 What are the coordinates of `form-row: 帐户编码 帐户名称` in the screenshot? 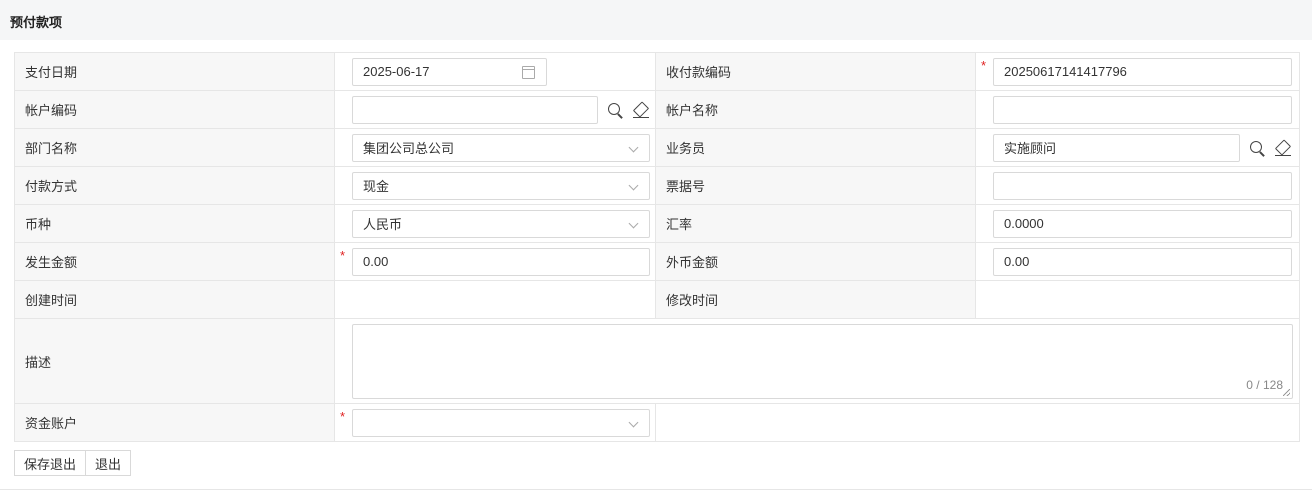 It's located at (657, 110).